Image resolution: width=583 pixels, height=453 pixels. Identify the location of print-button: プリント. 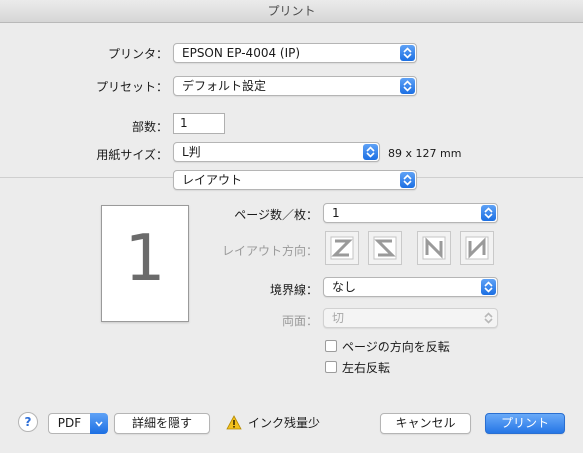
(525, 423).